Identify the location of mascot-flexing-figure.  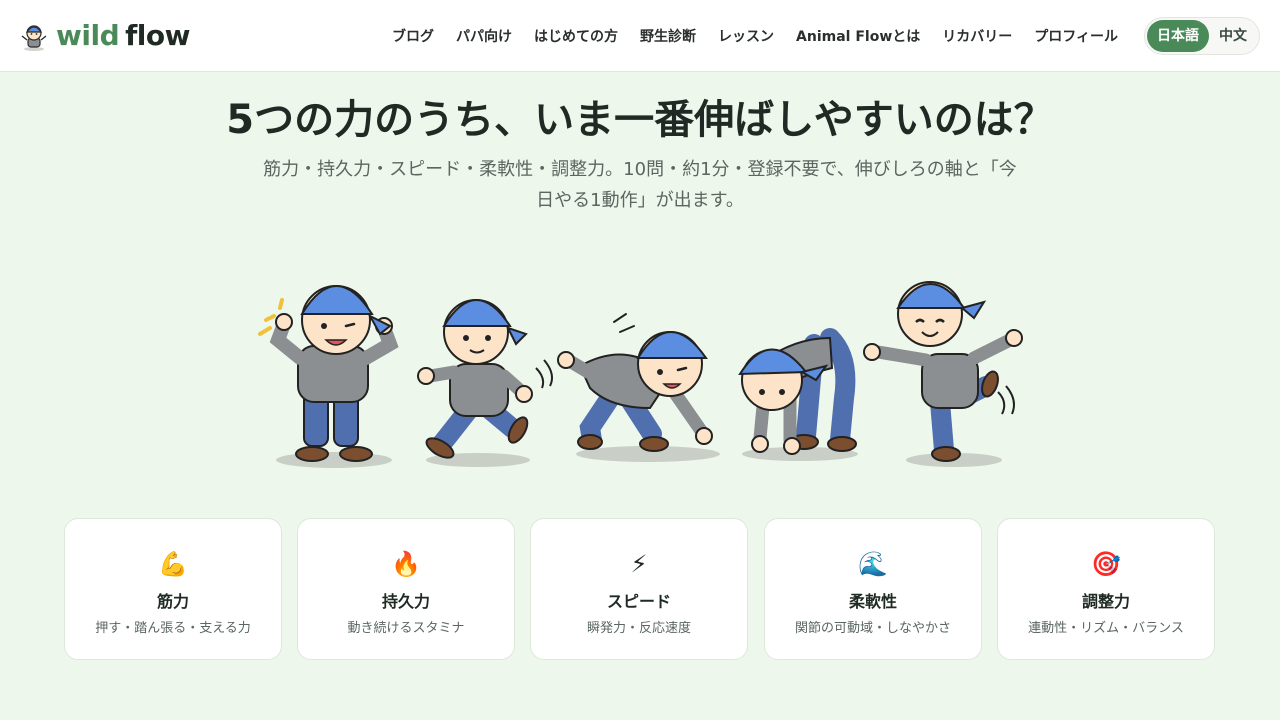
(328, 376).